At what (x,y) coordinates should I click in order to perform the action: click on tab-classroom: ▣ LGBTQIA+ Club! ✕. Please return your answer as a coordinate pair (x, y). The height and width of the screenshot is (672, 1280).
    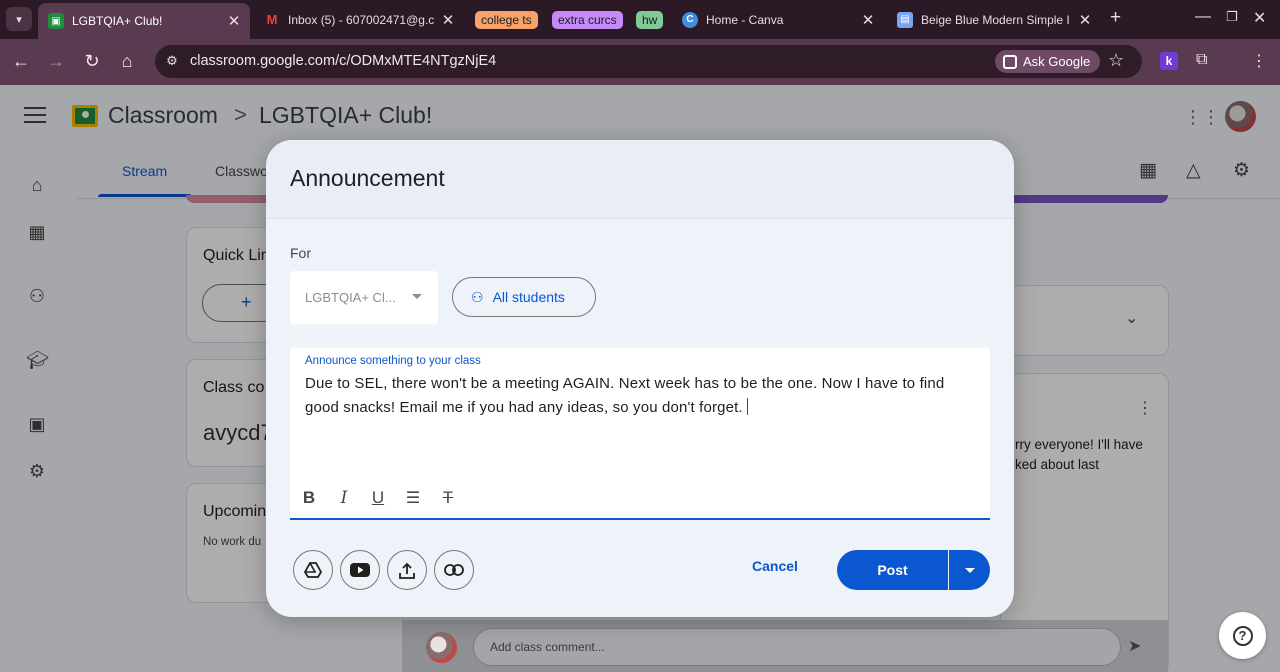
    Looking at the image, I should click on (144, 21).